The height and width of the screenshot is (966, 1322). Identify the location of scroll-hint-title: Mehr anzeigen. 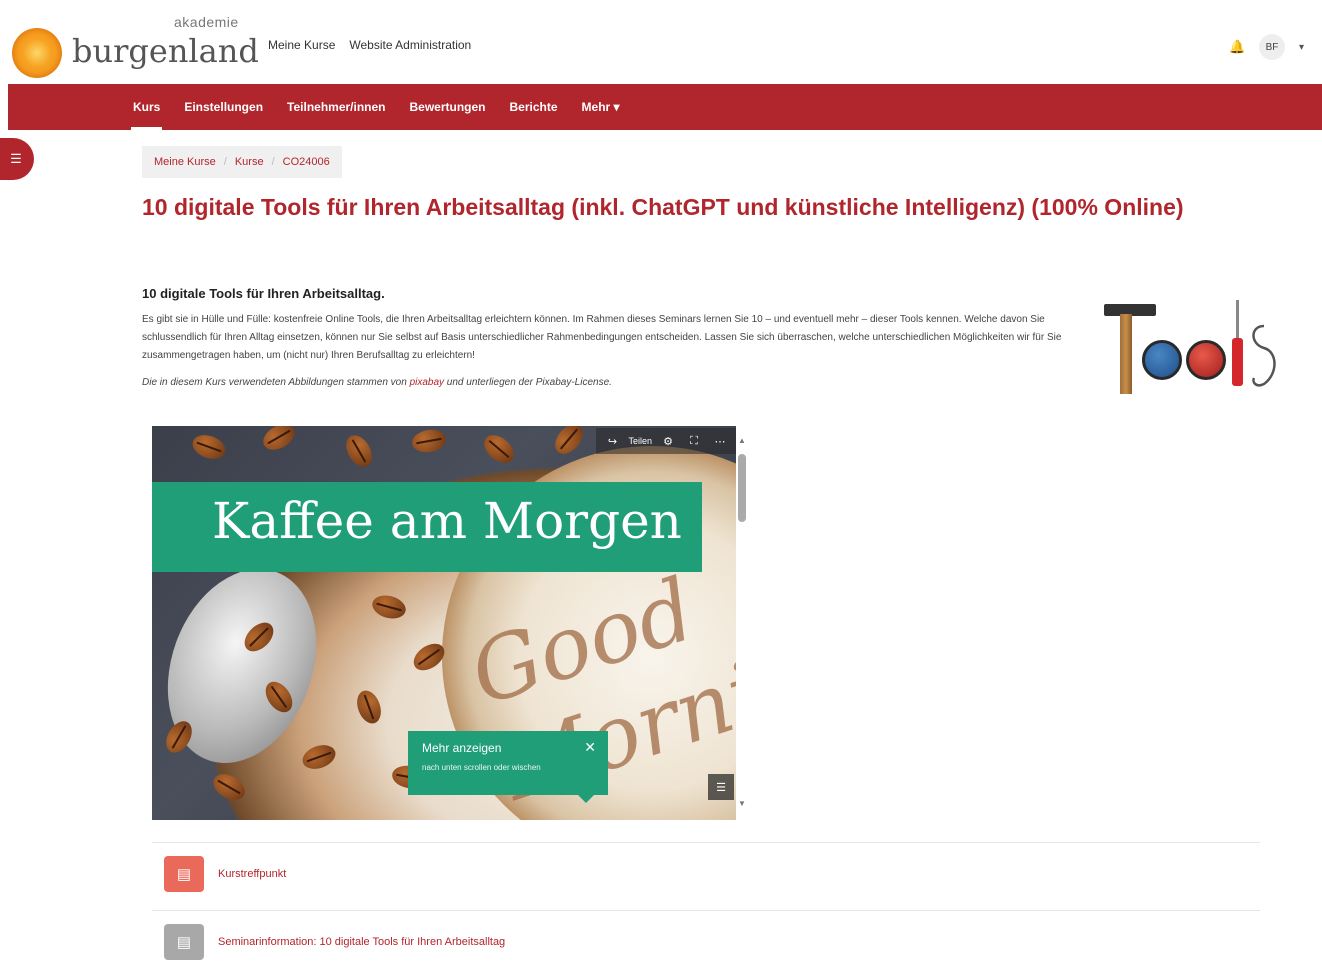
(462, 748).